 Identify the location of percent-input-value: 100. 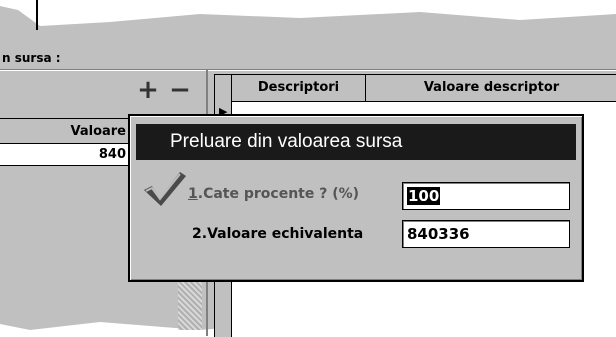
(424, 196).